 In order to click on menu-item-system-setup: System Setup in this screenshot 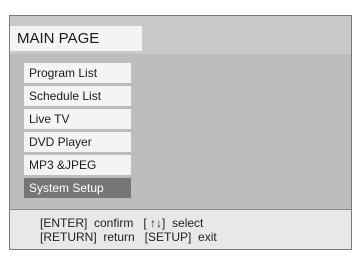, I will do `click(77, 188)`.